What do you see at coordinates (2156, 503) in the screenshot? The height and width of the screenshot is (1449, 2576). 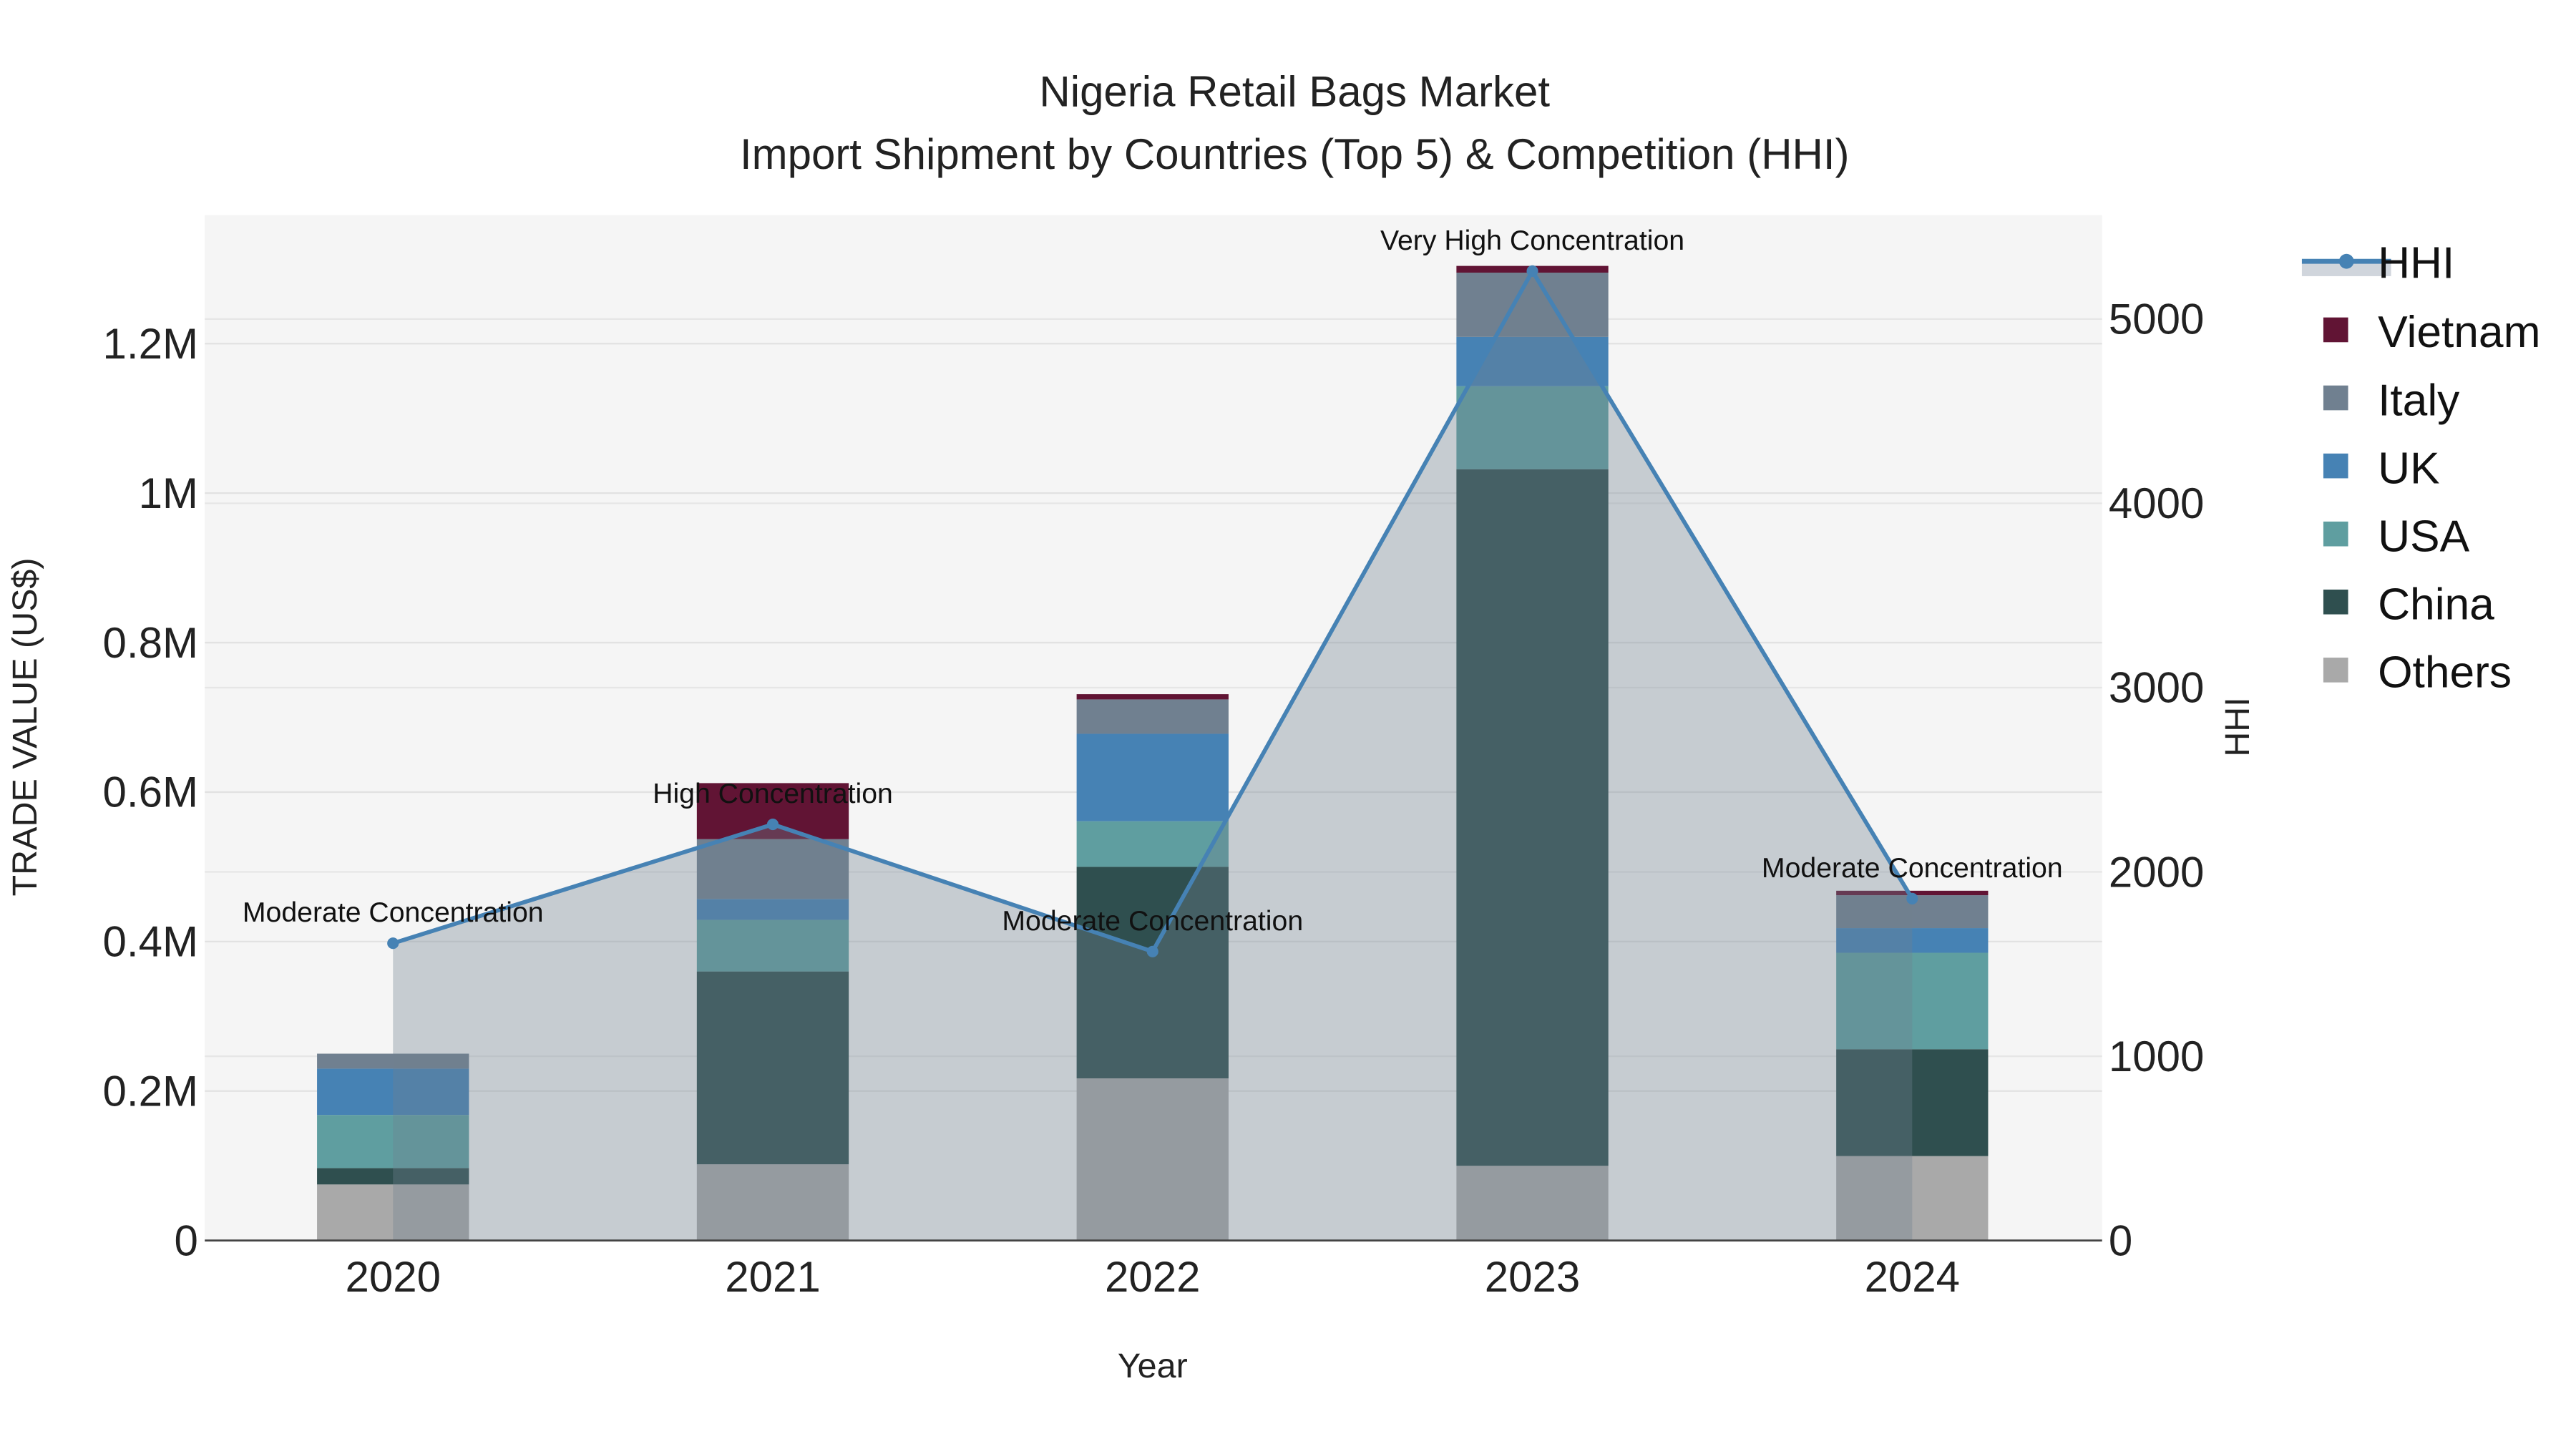 I see `y2-tick-label: 4000` at bounding box center [2156, 503].